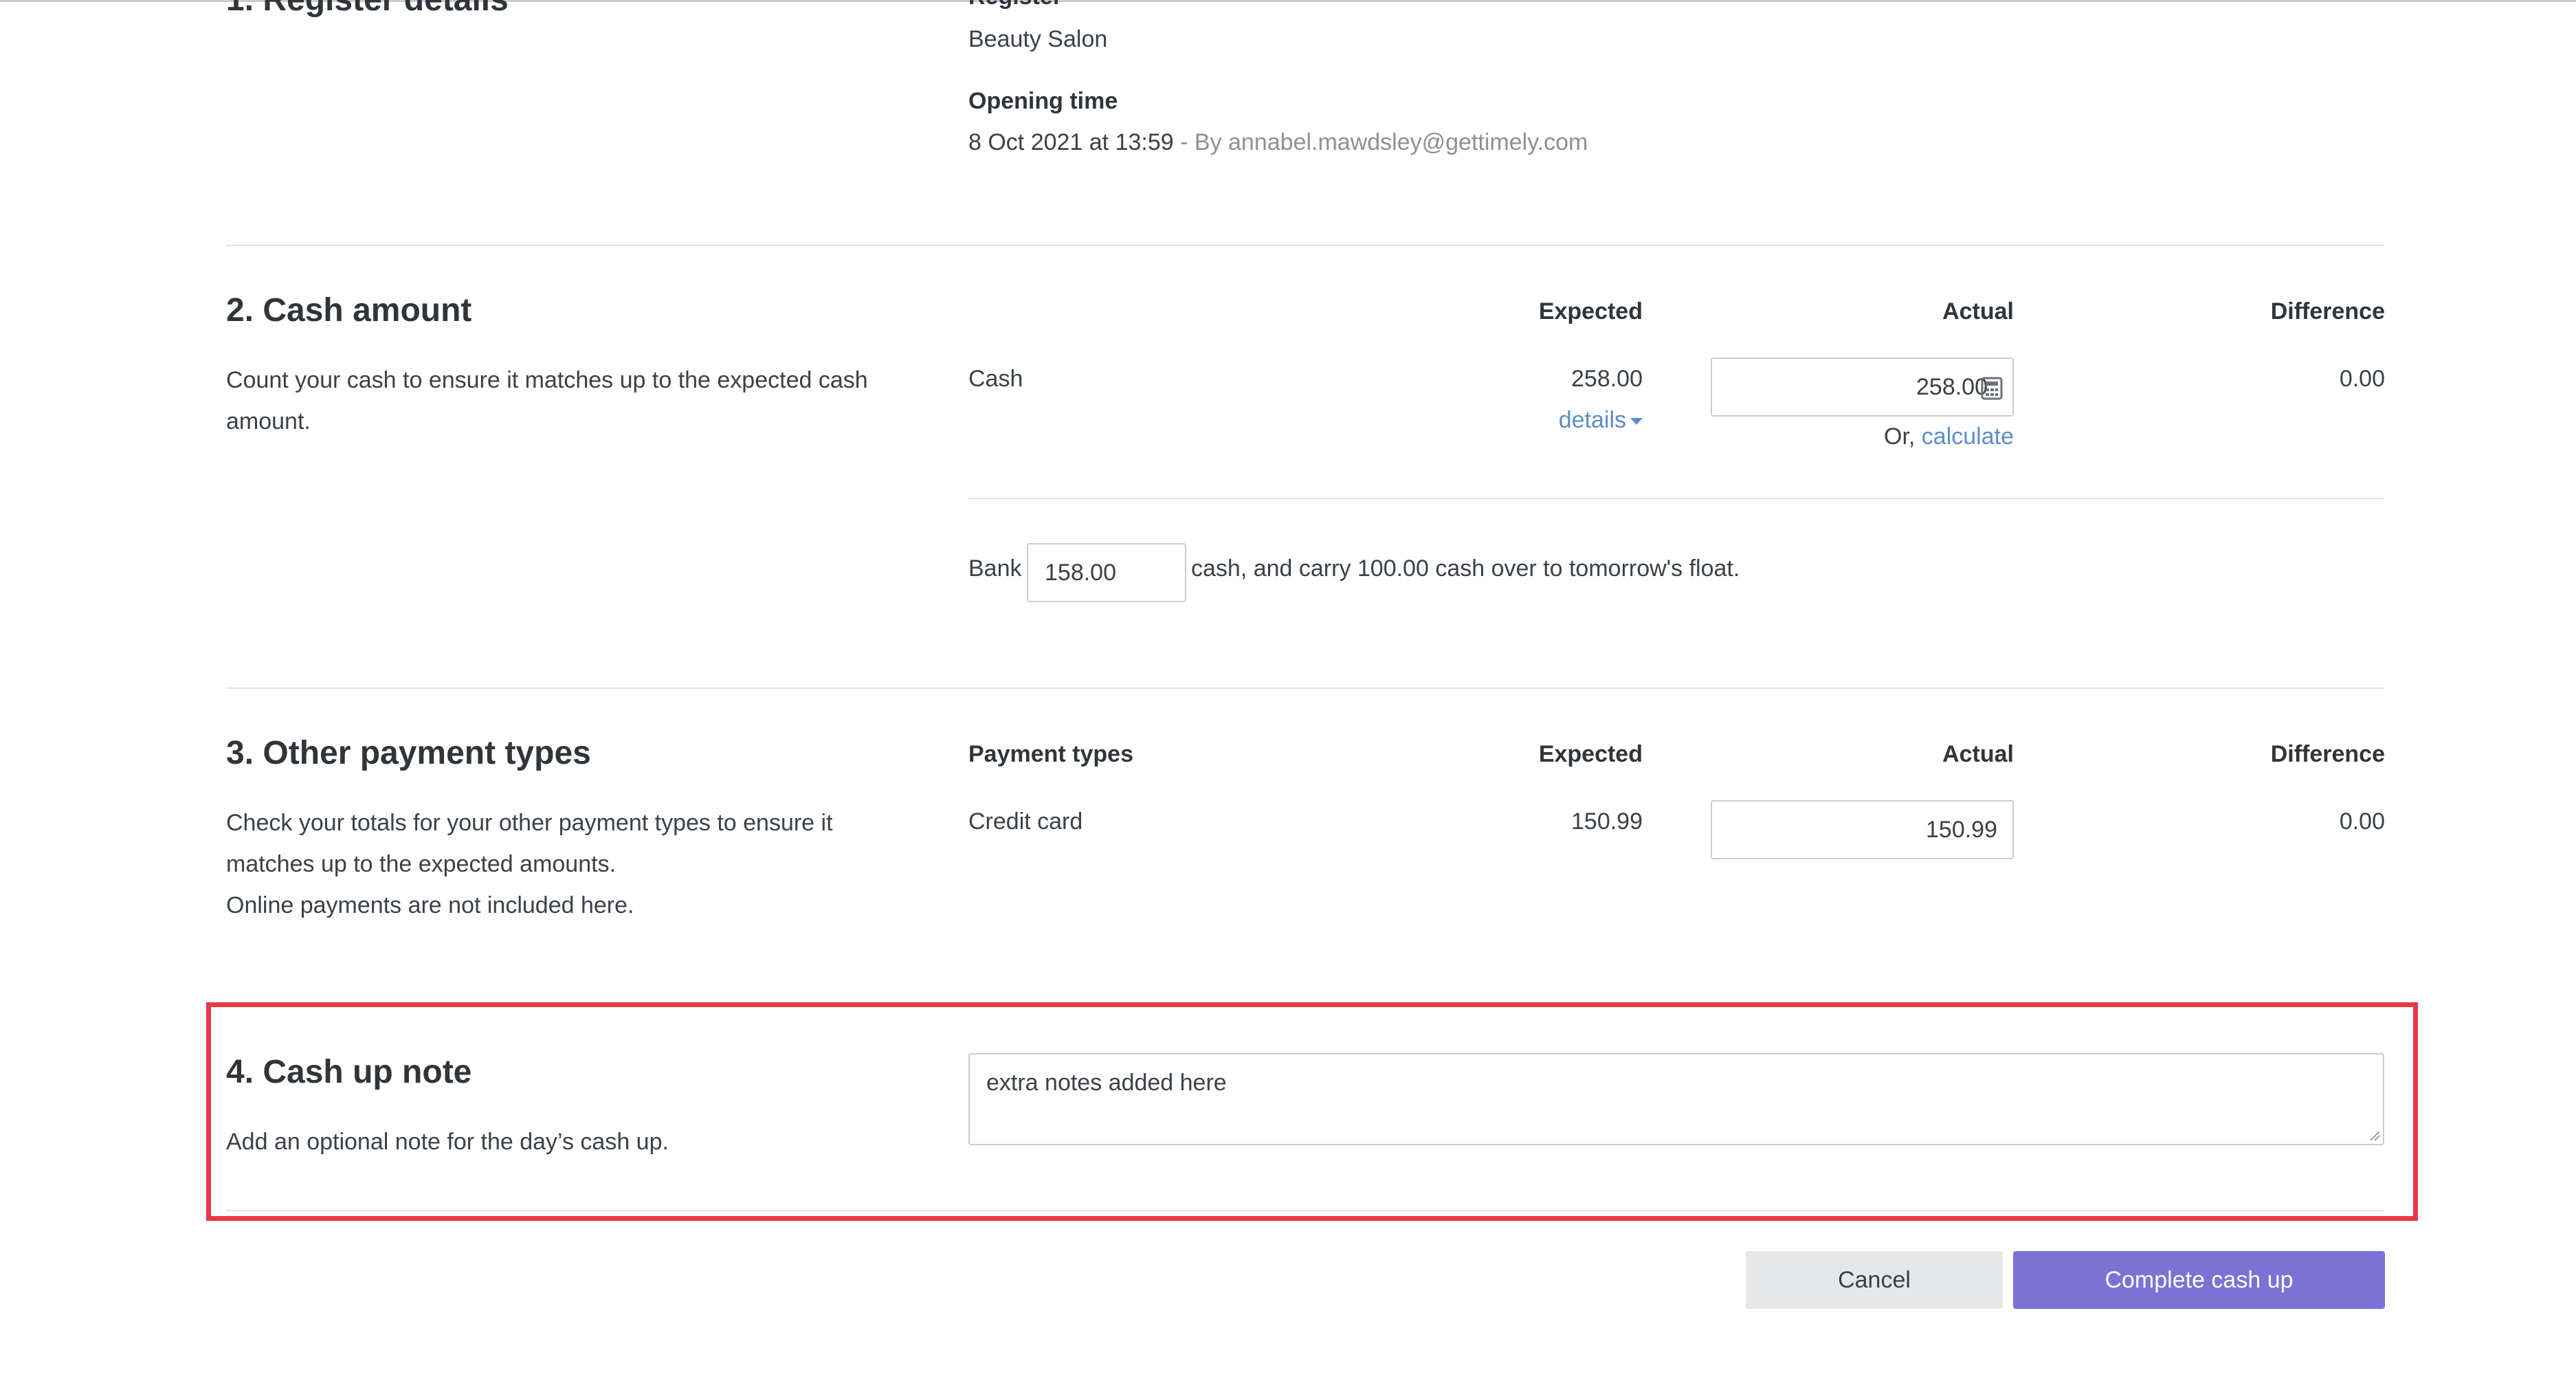 The width and height of the screenshot is (2576, 1390). Describe the element at coordinates (1106, 1083) in the screenshot. I see `cash-up-note-value: extra notes added here` at that location.